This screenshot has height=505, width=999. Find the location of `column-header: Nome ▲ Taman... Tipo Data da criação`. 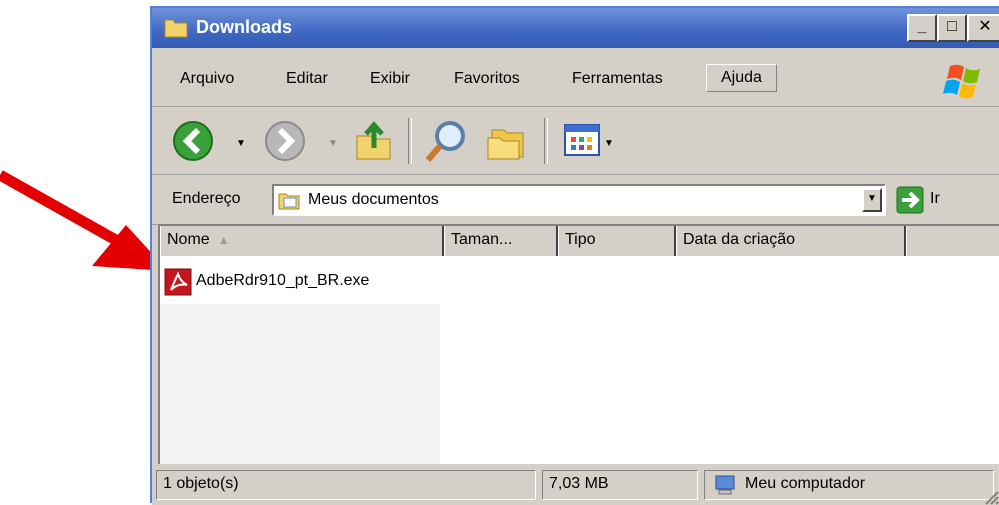

column-header: Nome ▲ Taman... Tipo Data da criação is located at coordinates (579, 241).